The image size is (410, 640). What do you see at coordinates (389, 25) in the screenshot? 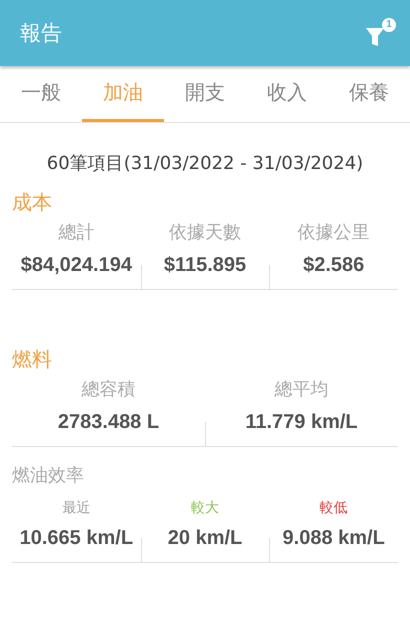
I see `filter-count-badge: 1` at bounding box center [389, 25].